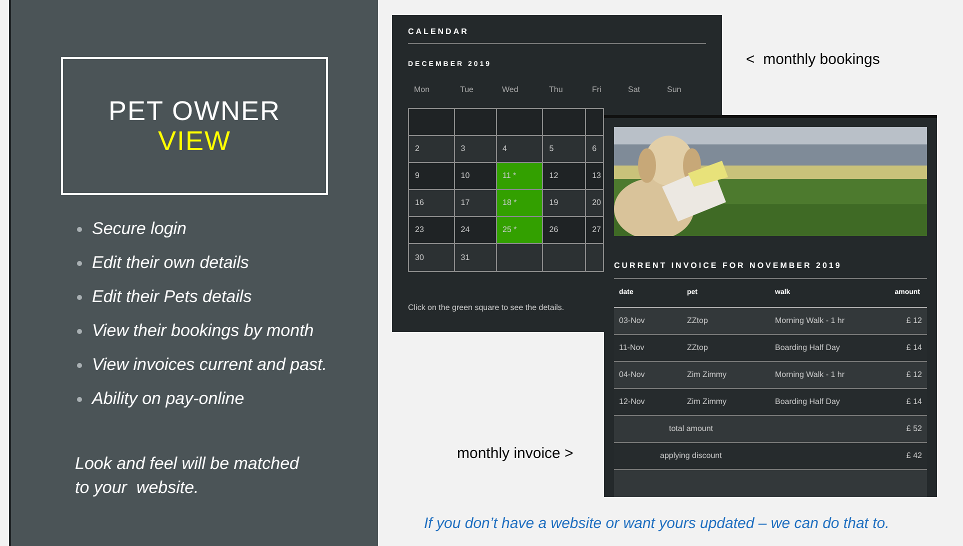 Image resolution: width=963 pixels, height=546 pixels. What do you see at coordinates (914, 456) in the screenshot?
I see `total-amount: £ 42` at bounding box center [914, 456].